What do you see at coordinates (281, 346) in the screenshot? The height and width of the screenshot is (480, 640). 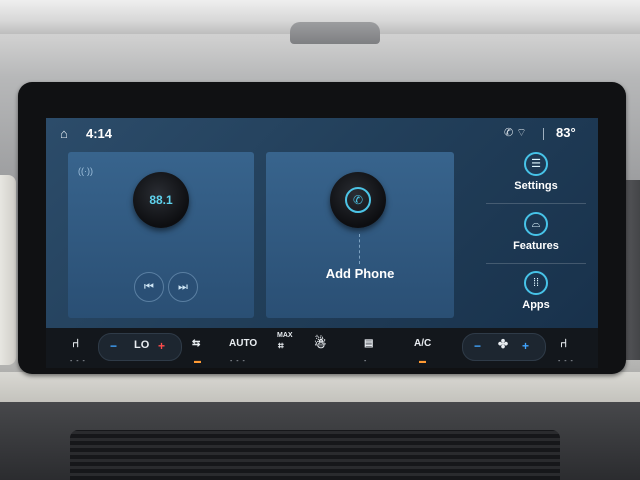 I see `max-defrost-icon: ⌗` at bounding box center [281, 346].